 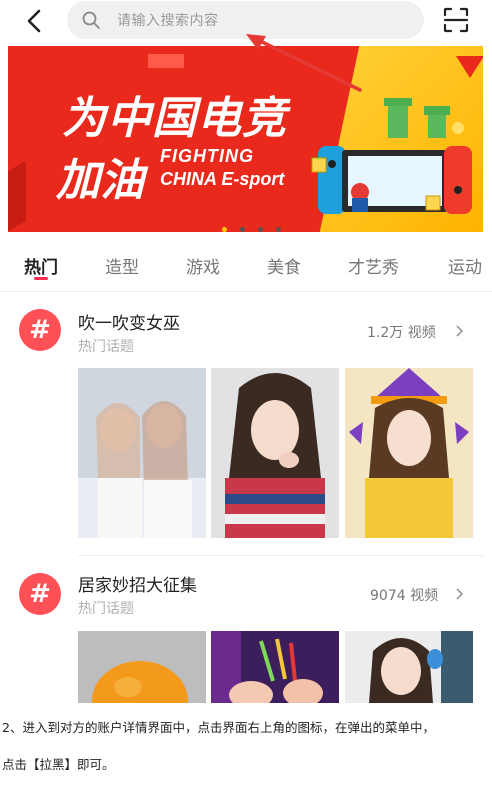 What do you see at coordinates (41, 278) in the screenshot?
I see `active-tab-indicator` at bounding box center [41, 278].